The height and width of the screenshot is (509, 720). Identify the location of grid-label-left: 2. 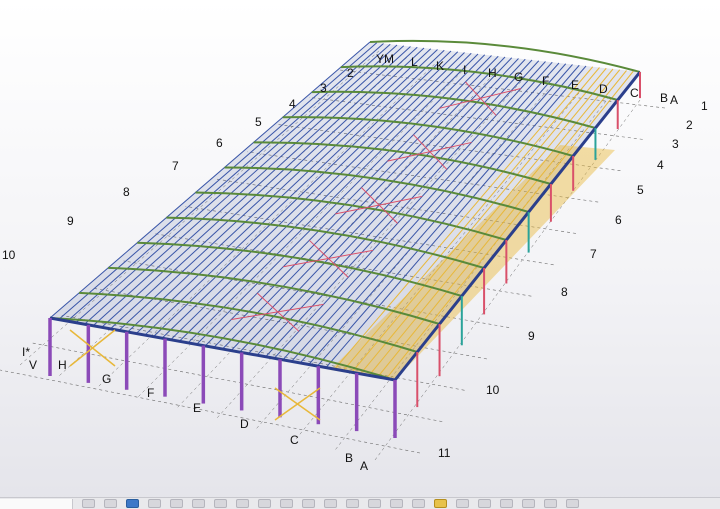
(350, 73).